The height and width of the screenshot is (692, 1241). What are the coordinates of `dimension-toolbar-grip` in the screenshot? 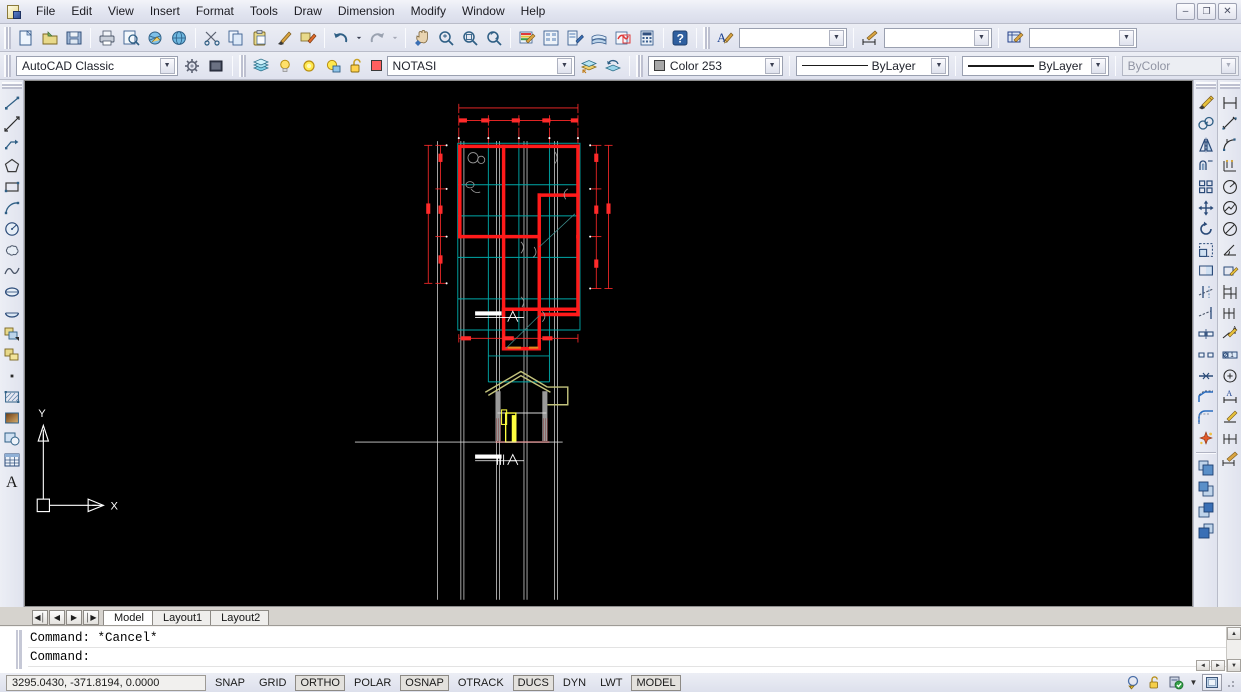 It's located at (1229, 85).